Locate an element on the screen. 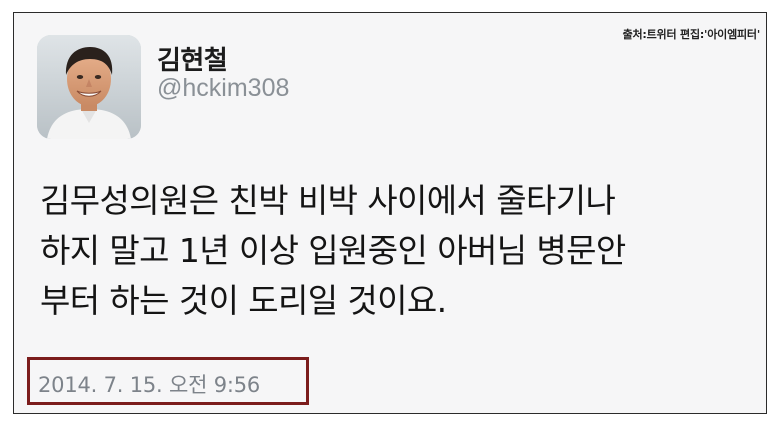 This screenshot has height=426, width=782. display-name: 김현철 is located at coordinates (192, 58).